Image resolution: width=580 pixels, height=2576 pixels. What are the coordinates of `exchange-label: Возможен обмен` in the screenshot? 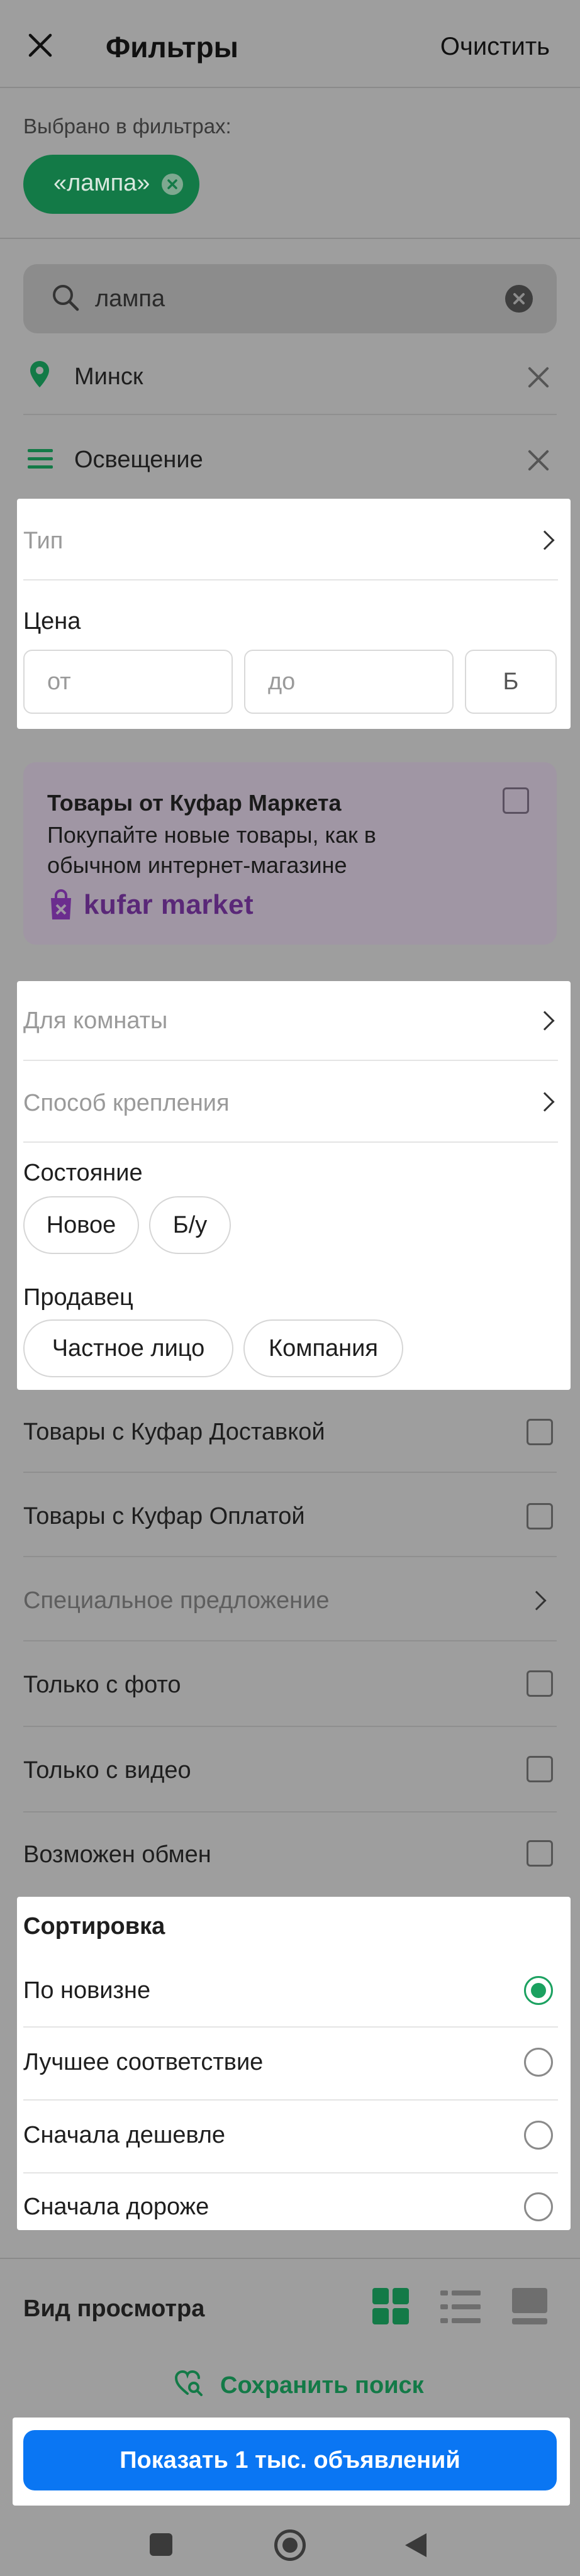 It's located at (117, 1854).